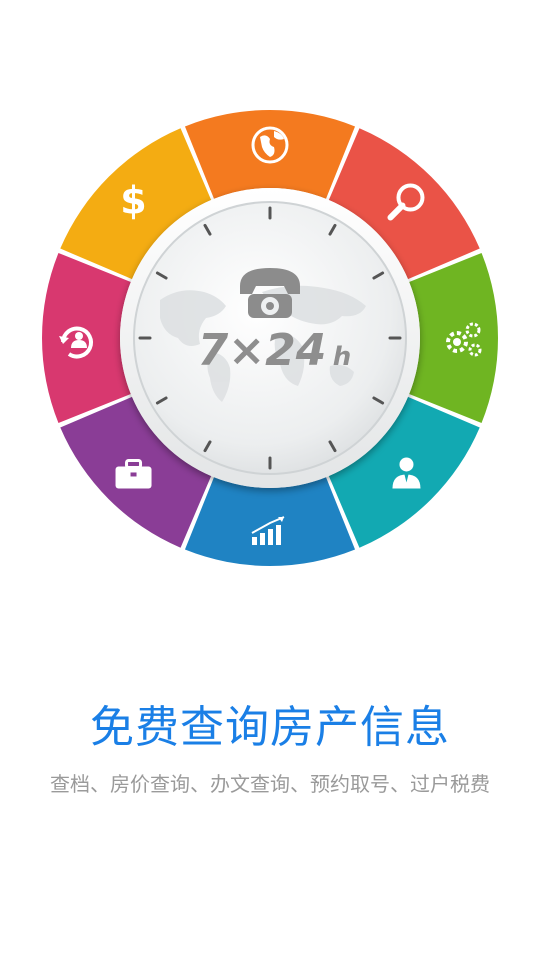 This screenshot has width=540, height=960. I want to click on service-hours-suffix: h, so click(342, 357).